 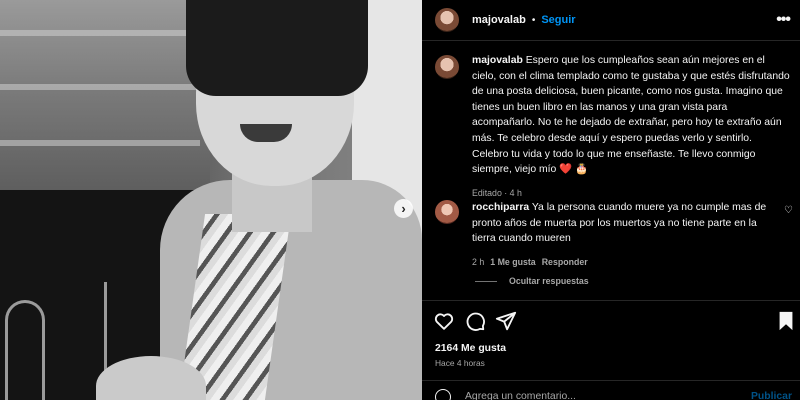 I want to click on comment-icon, so click(x=475, y=321).